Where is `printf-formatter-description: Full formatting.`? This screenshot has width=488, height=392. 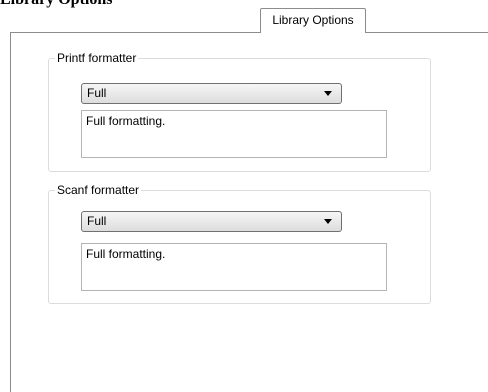 printf-formatter-description: Full formatting. is located at coordinates (234, 134).